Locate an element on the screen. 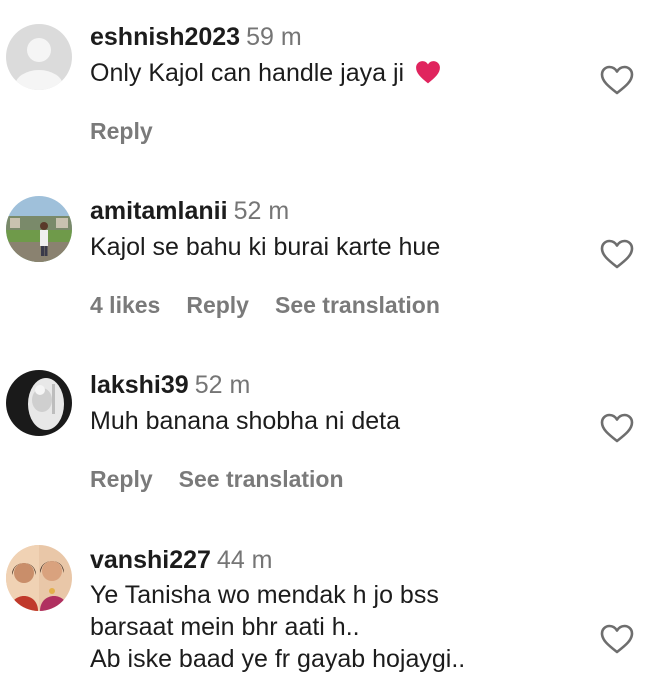 The height and width of the screenshot is (700, 645). comment-text-line: barsaat mein bhr aati h.. is located at coordinates (225, 627).